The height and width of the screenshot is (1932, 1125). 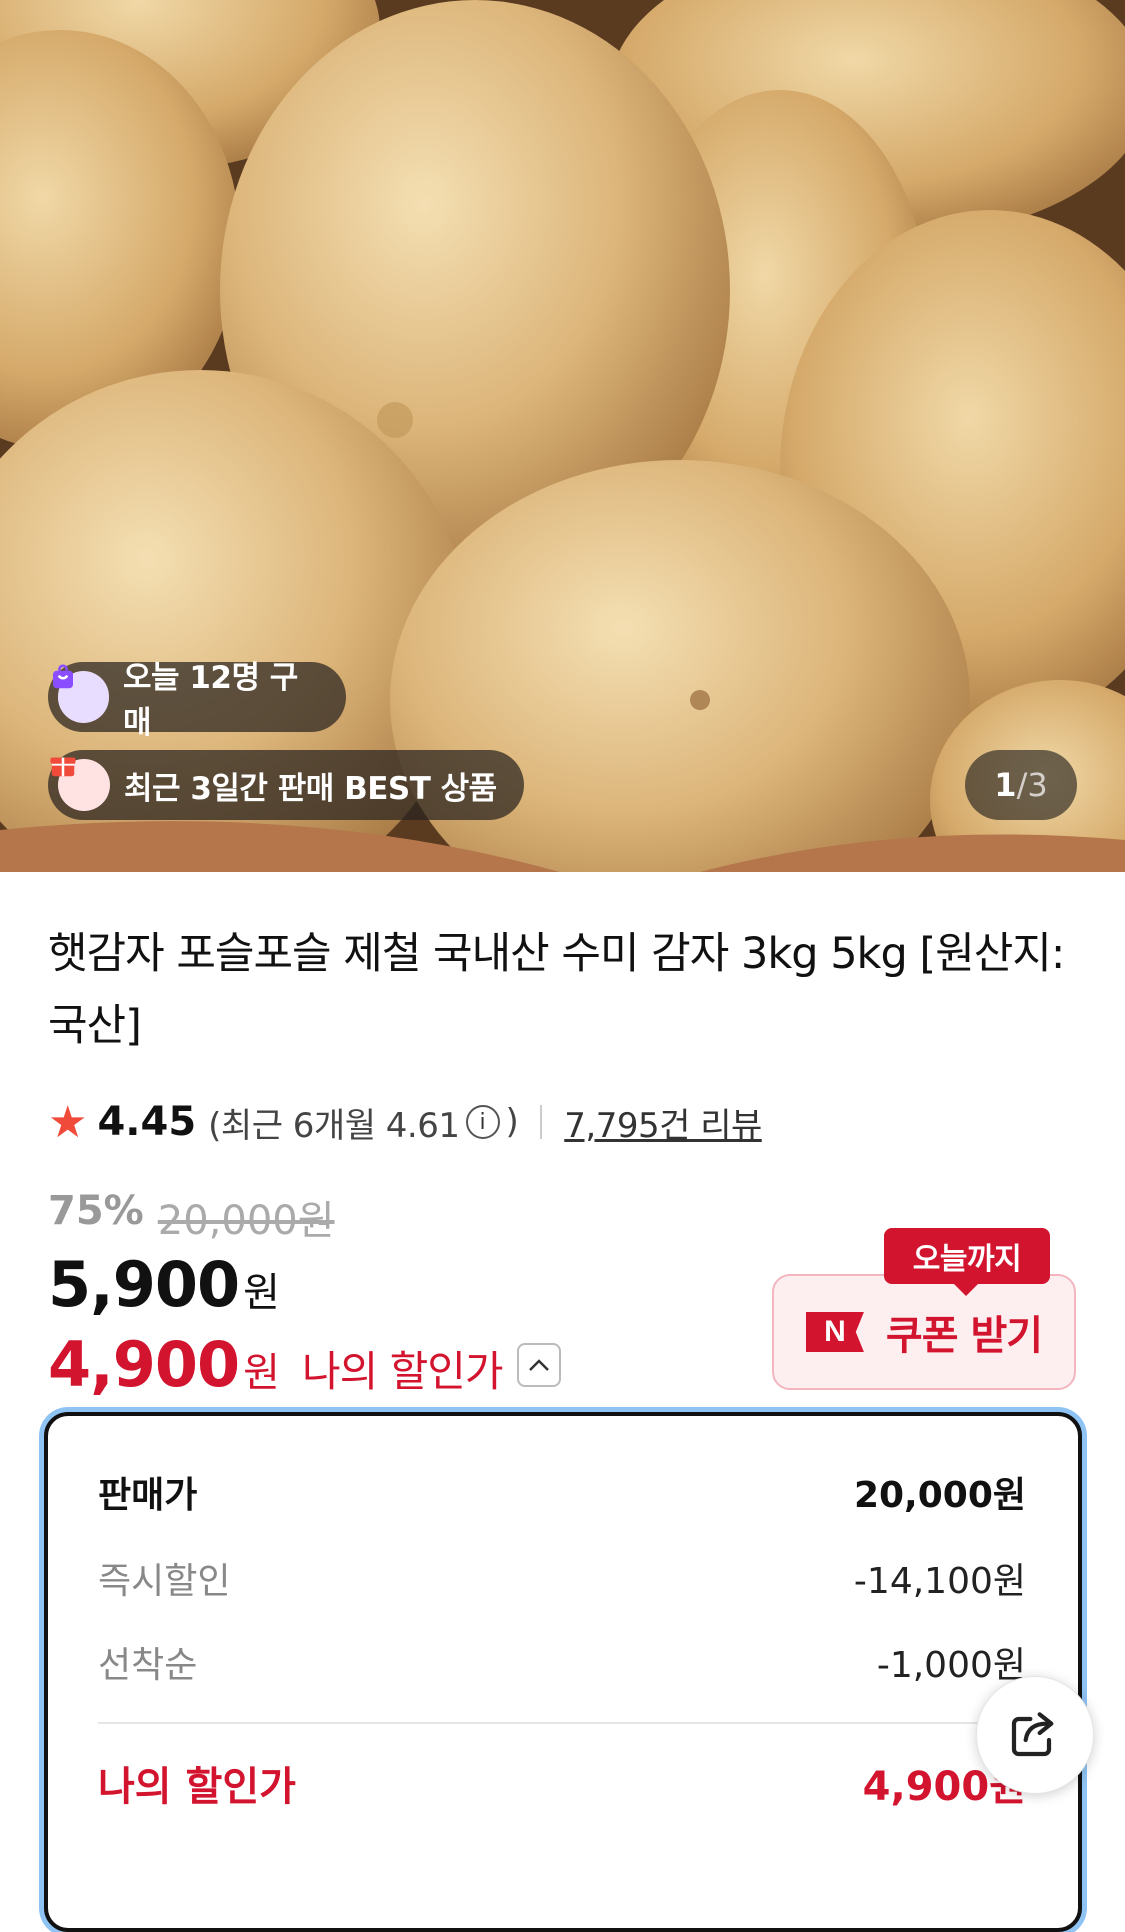 I want to click on best-seller-text: 최근 3일간 판매 BEST 상품, so click(x=310, y=788).